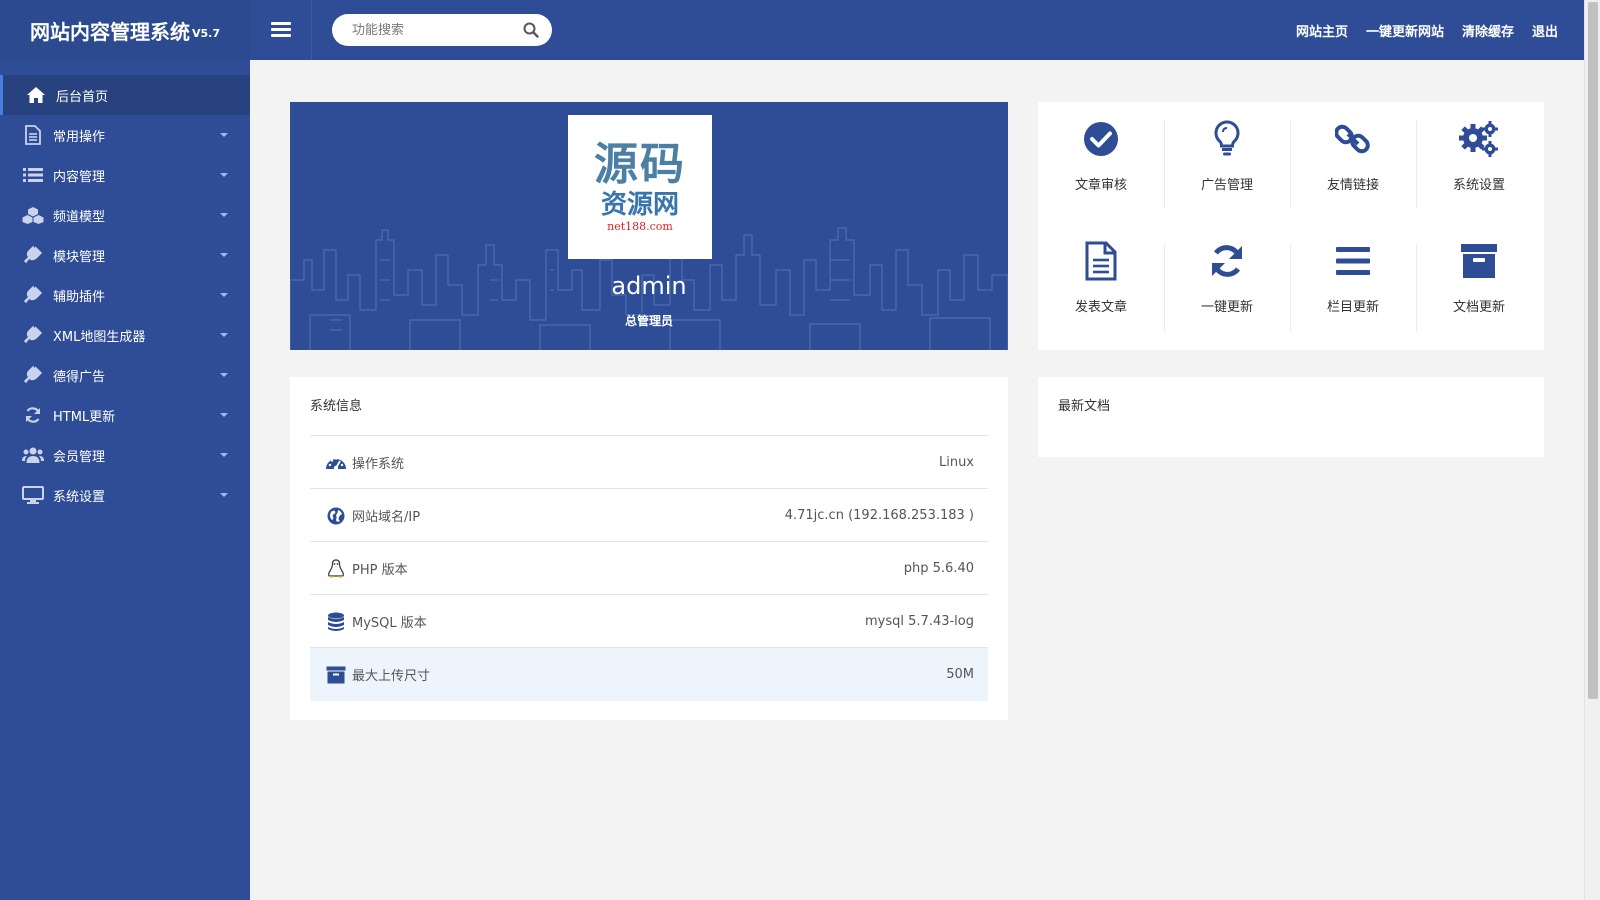 This screenshot has width=1600, height=900. I want to click on shortcut-label: 发表文章, so click(1100, 307).